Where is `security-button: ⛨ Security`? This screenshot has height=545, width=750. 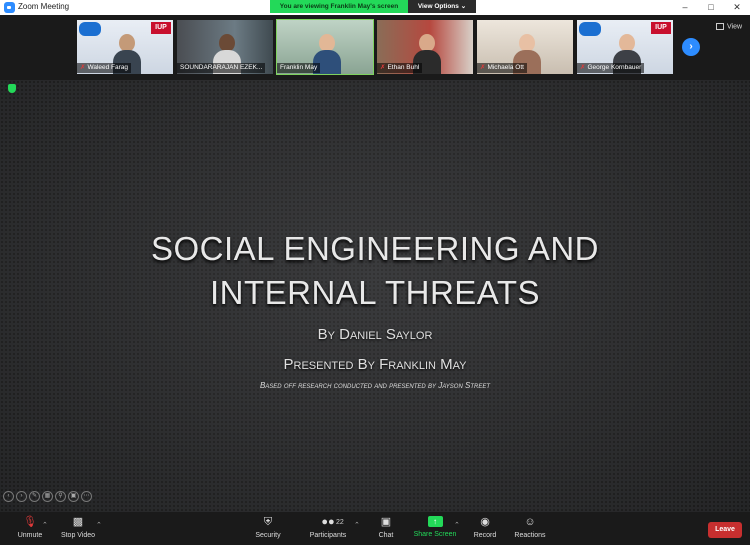
security-button: ⛨ Security is located at coordinates (268, 527).